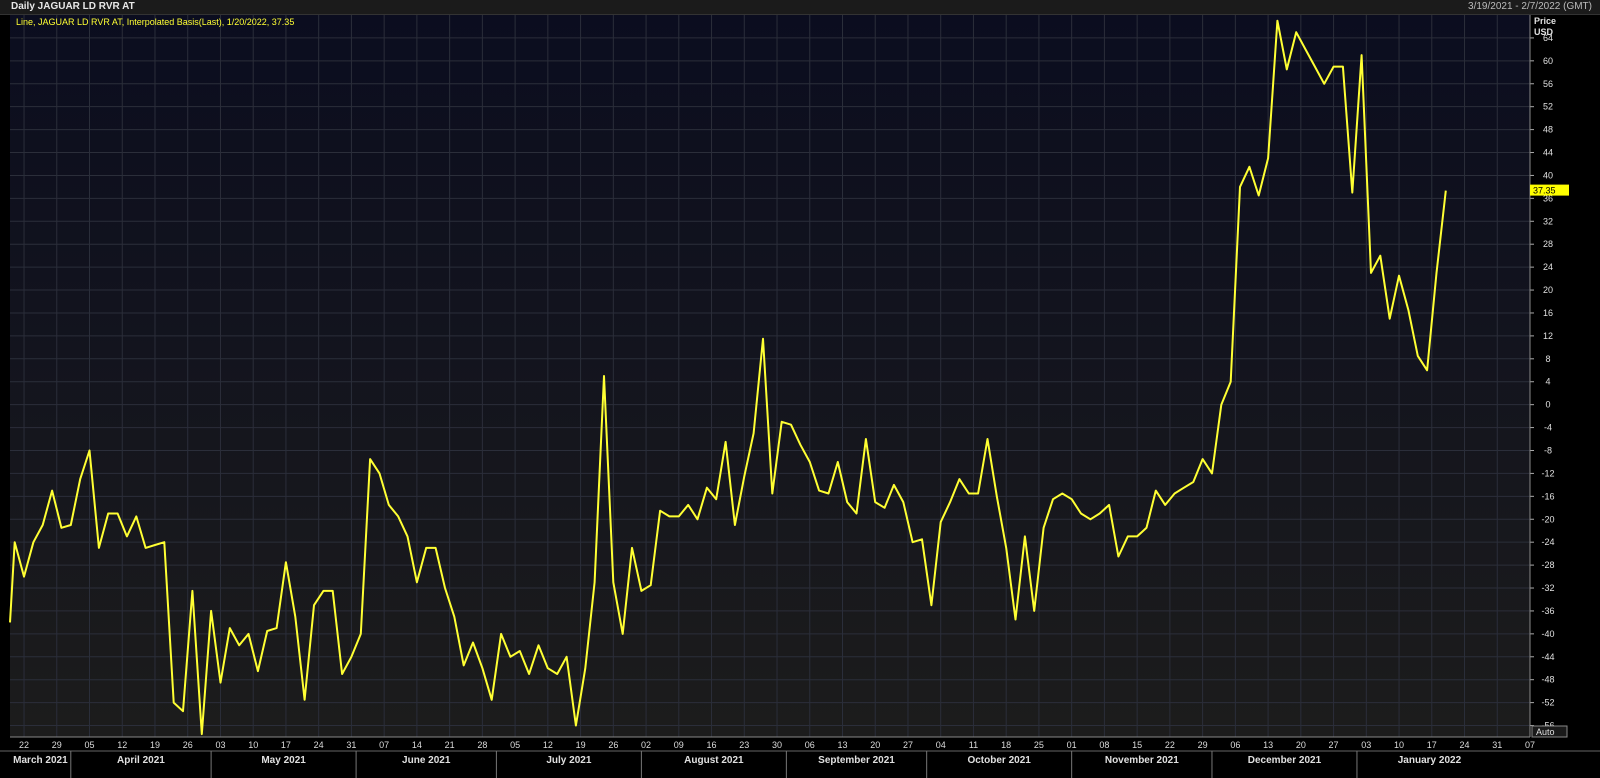  Describe the element at coordinates (1142, 760) in the screenshot. I see `month-label: November 2021` at that location.